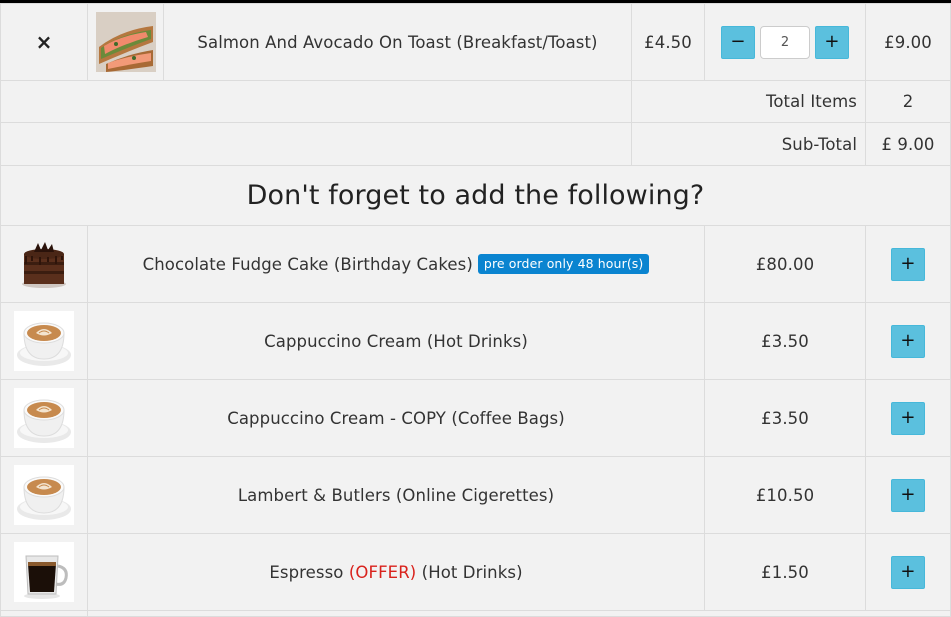 Image resolution: width=951 pixels, height=617 pixels. What do you see at coordinates (316, 101) in the screenshot?
I see `totals-spacer` at bounding box center [316, 101].